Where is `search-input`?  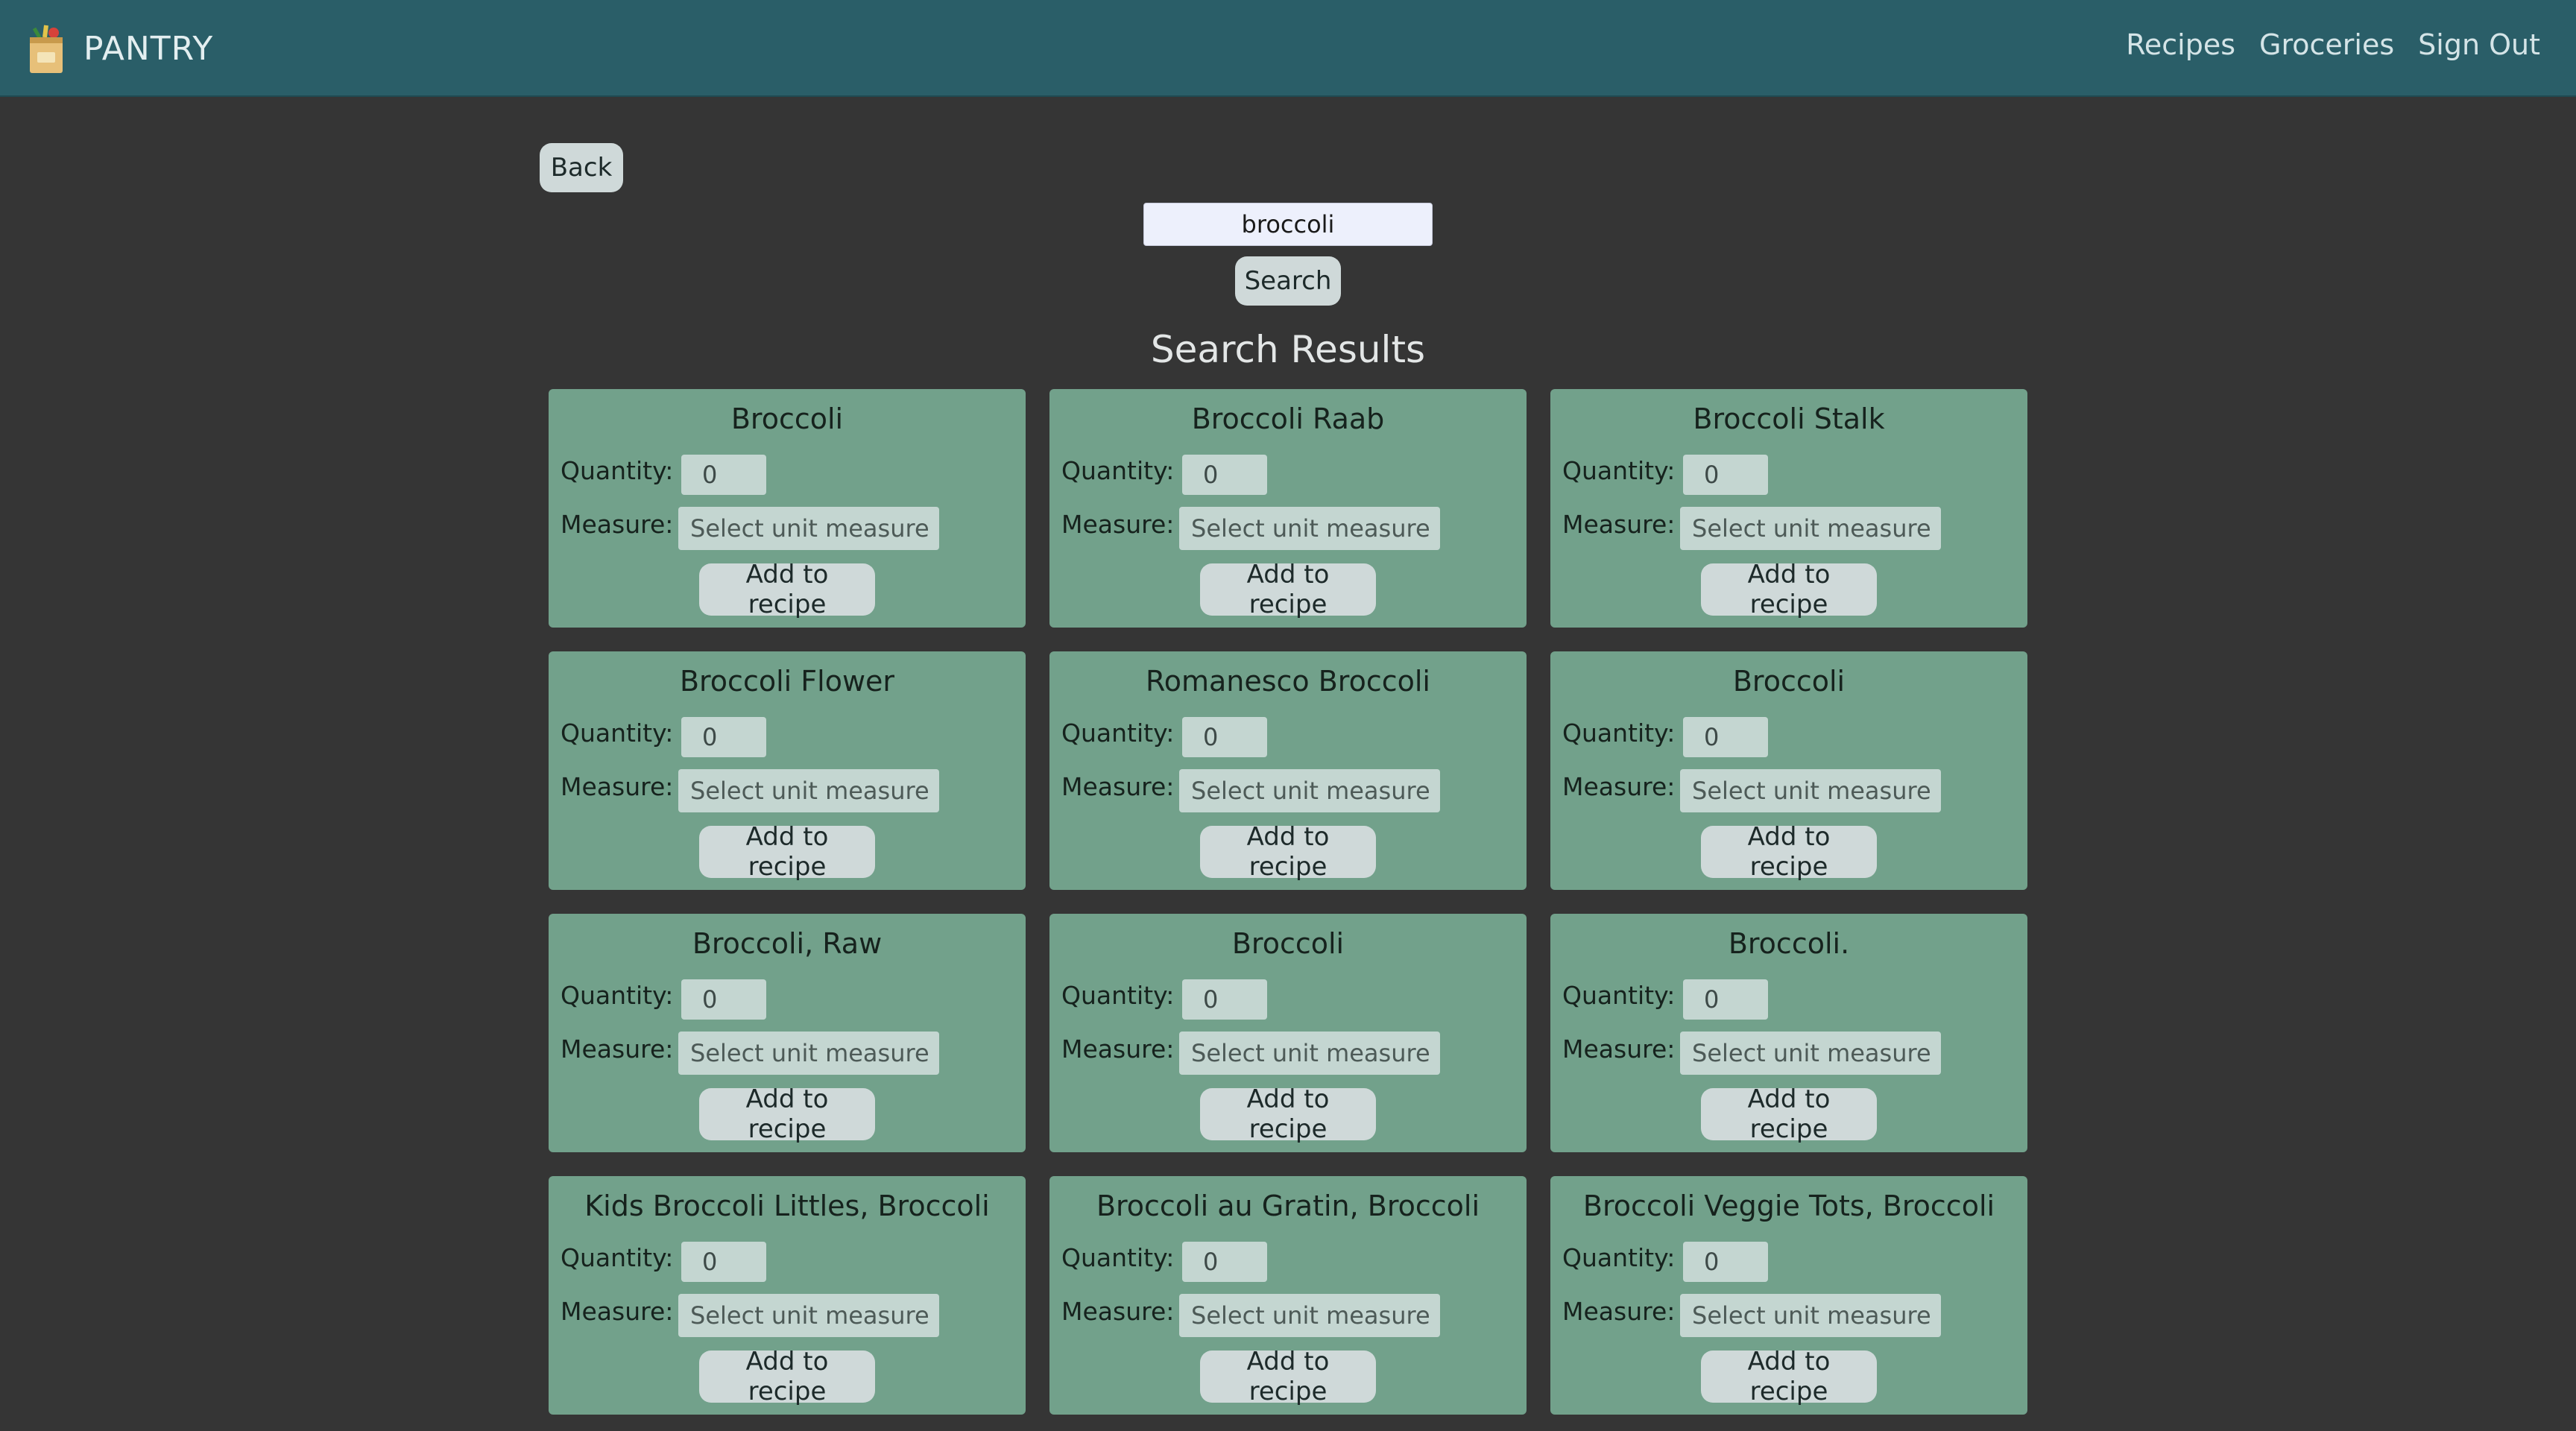
search-input is located at coordinates (1288, 225).